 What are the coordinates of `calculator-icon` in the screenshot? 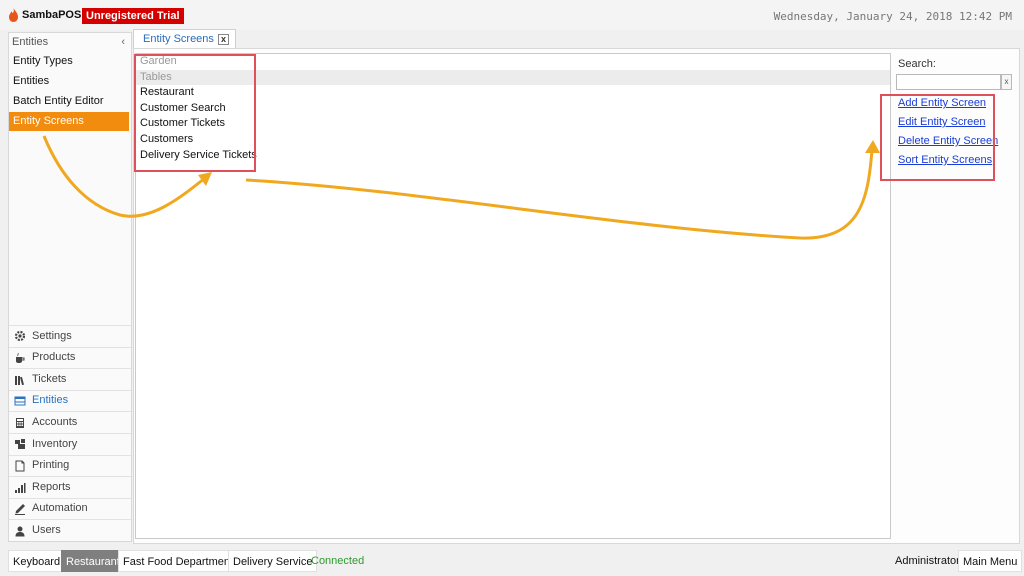 It's located at (20, 422).